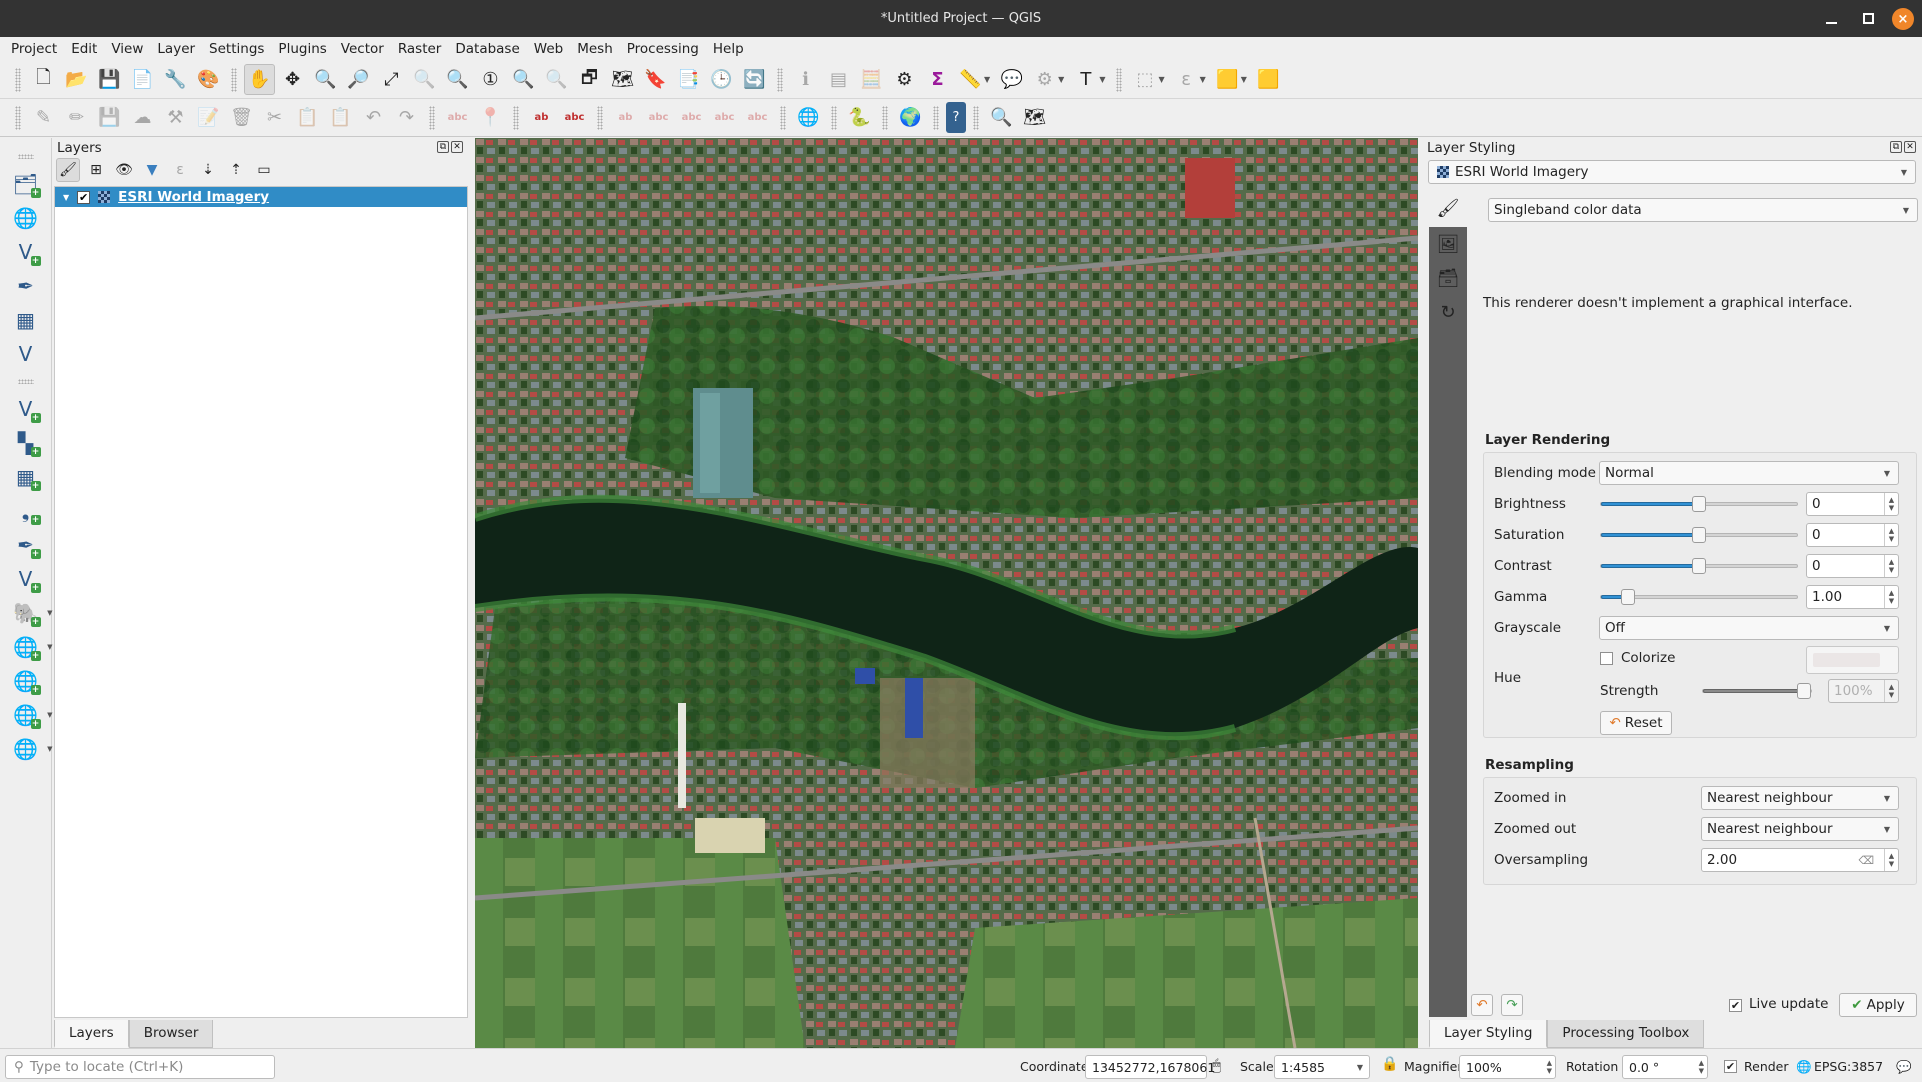 This screenshot has height=1082, width=1922. I want to click on gamma-spinbox: 1.00 ▲ ▼, so click(1852, 597).